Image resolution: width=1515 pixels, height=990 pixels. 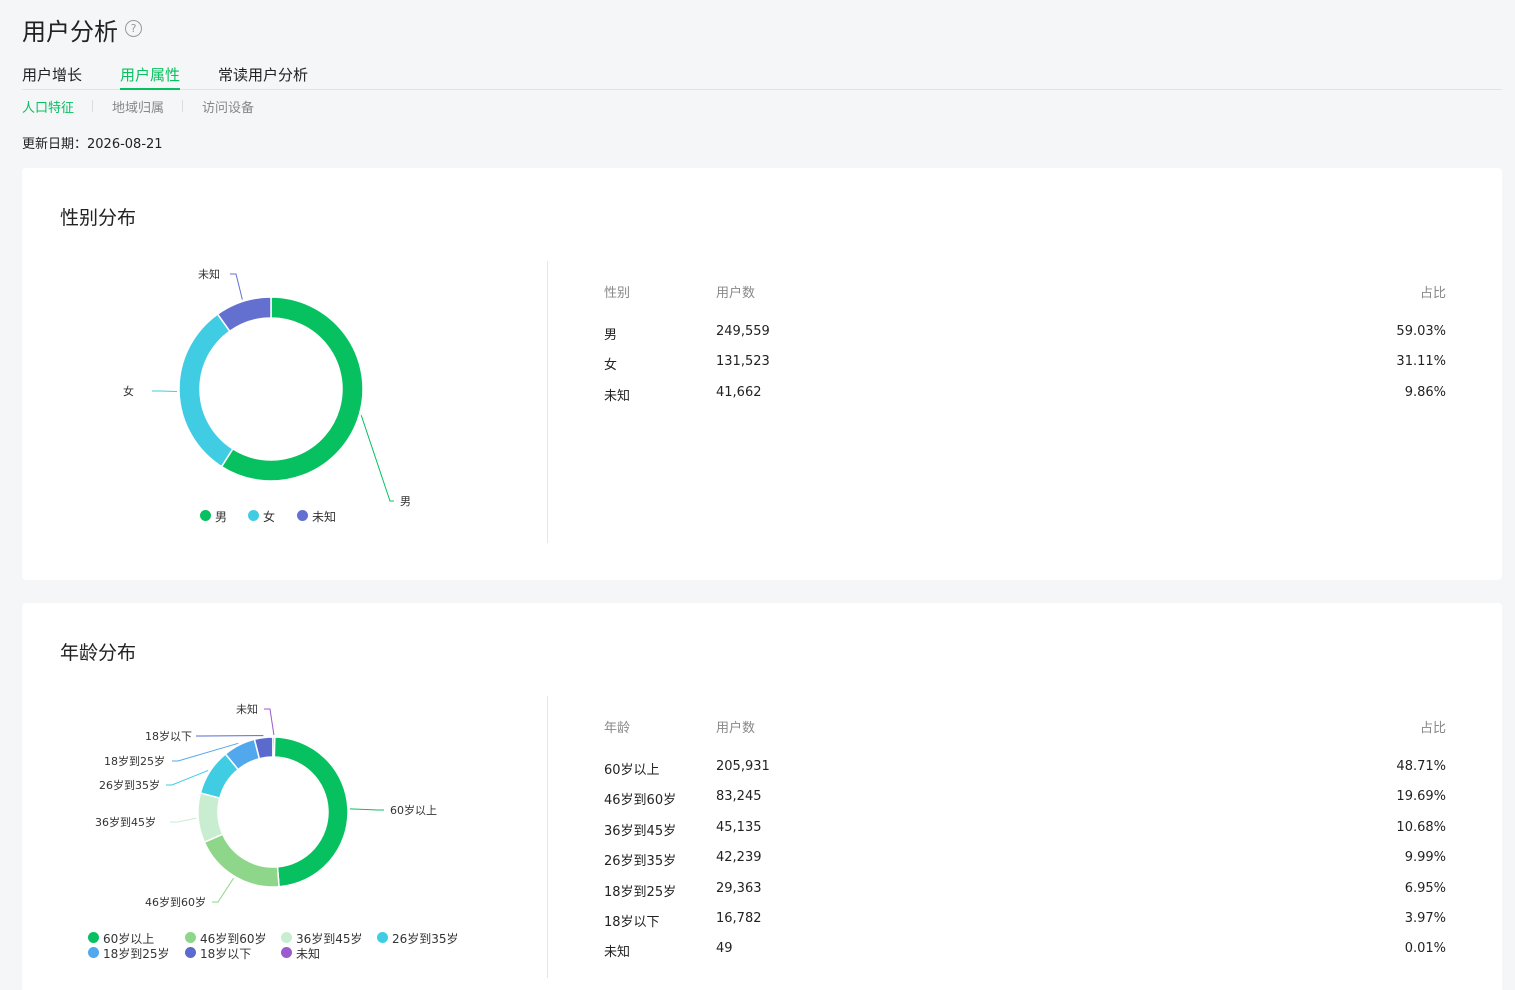 I want to click on table-cell: 41,662, so click(x=739, y=392).